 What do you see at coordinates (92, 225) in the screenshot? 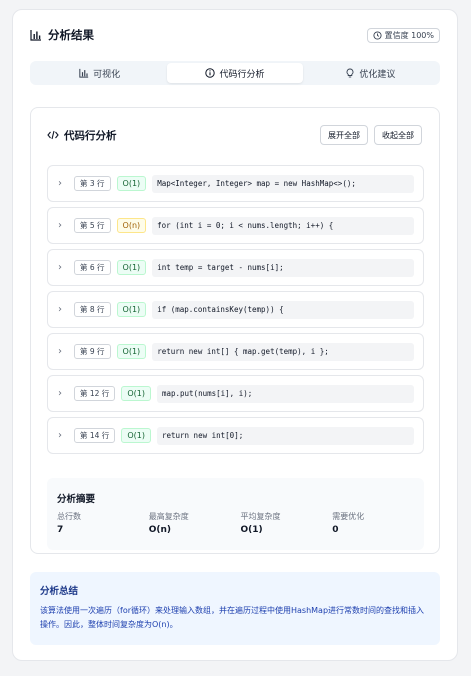
I see `line-number-badge: 第 5 行` at bounding box center [92, 225].